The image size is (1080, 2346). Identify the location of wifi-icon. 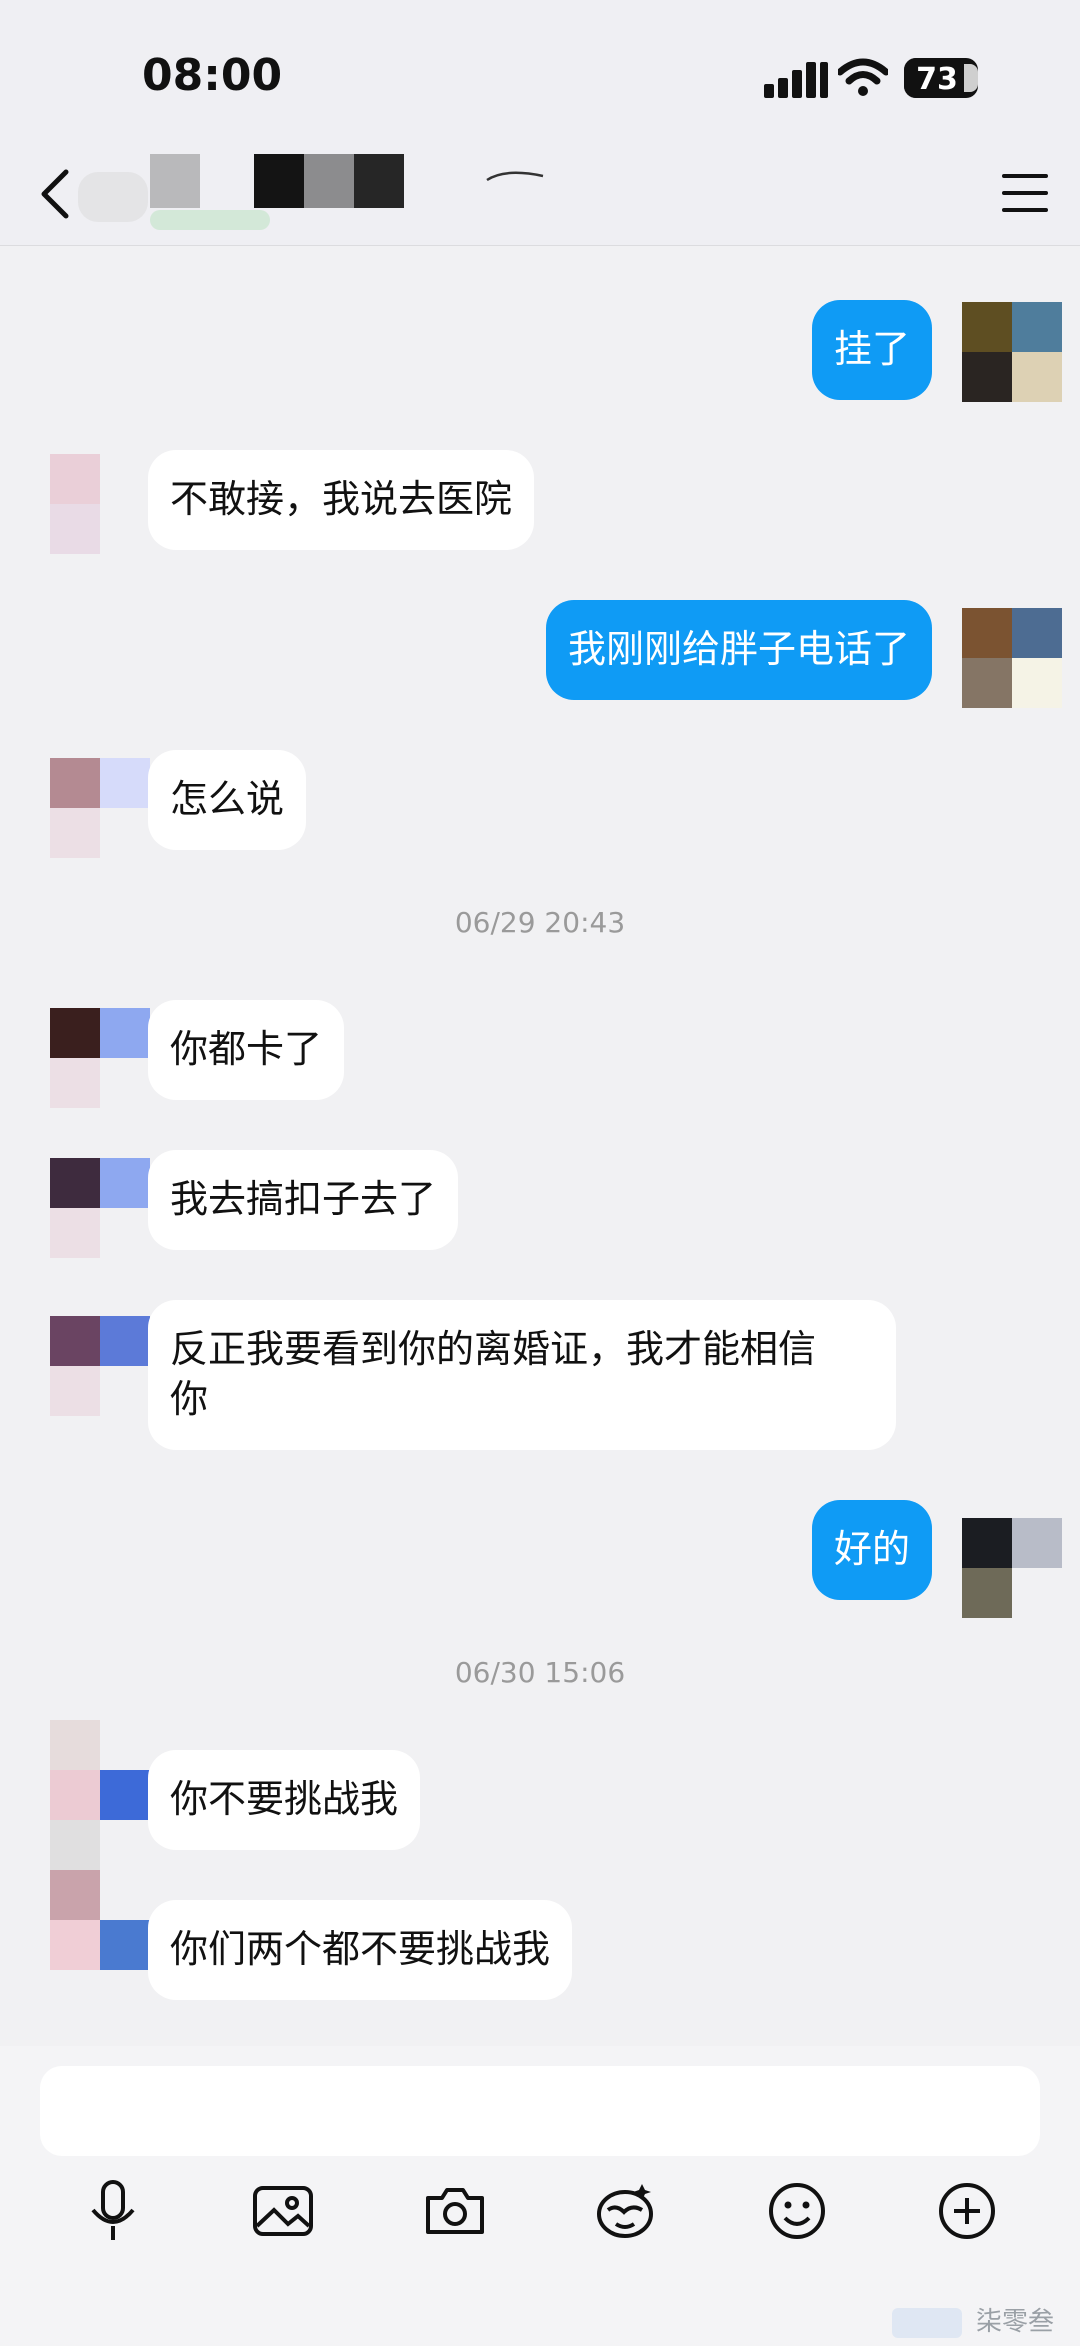
(863, 77).